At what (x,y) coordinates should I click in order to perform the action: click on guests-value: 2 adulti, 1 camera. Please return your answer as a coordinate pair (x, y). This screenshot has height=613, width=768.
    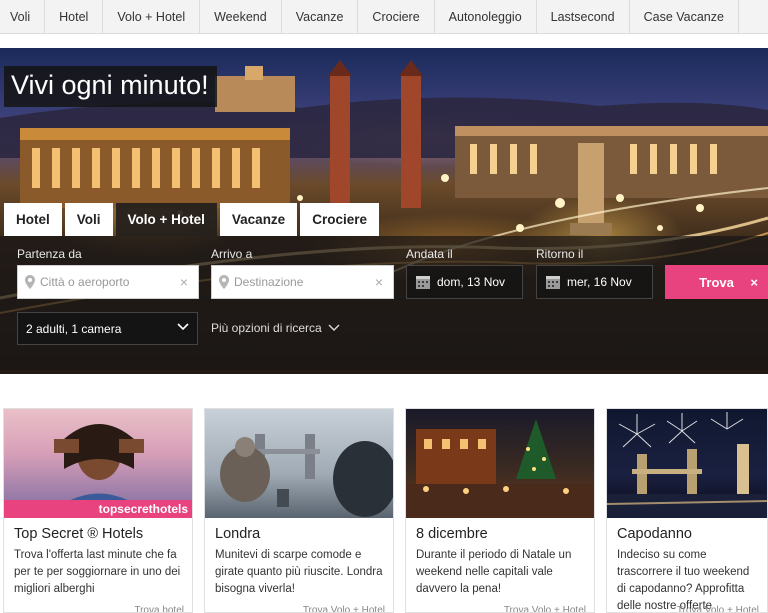
    Looking at the image, I should click on (74, 328).